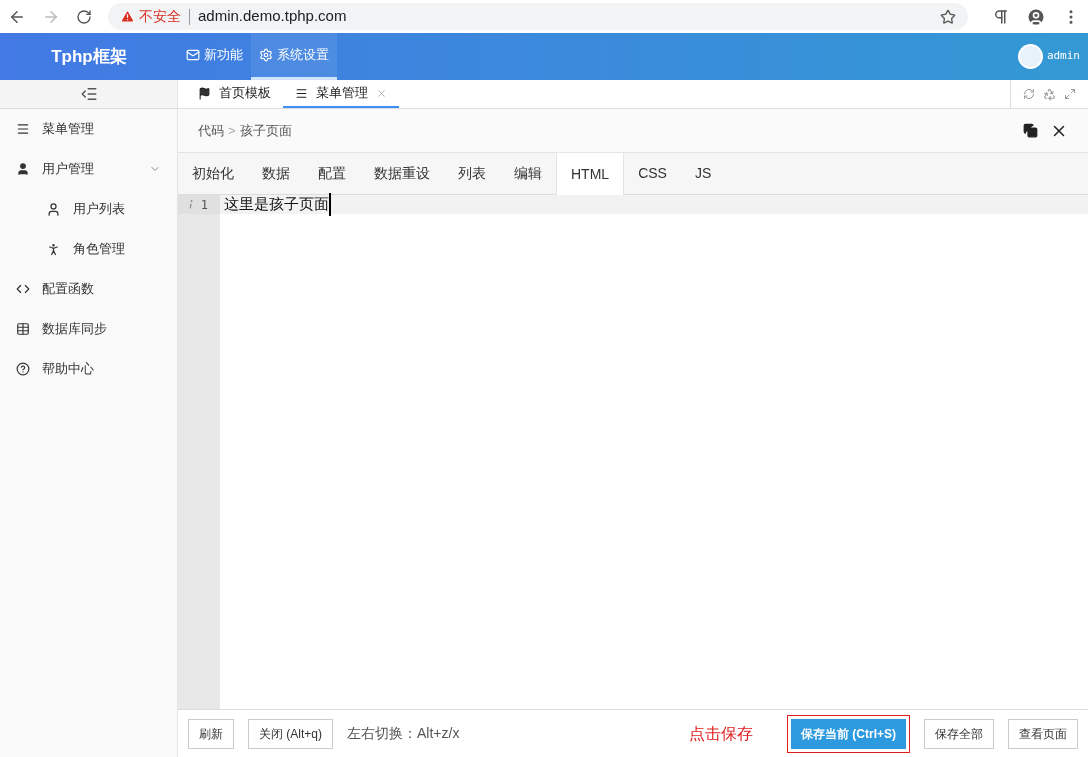 This screenshot has height=757, width=1088. Describe the element at coordinates (538, 16) in the screenshot. I see `address-bar: 不安全 admin.demo.tphp.com` at that location.